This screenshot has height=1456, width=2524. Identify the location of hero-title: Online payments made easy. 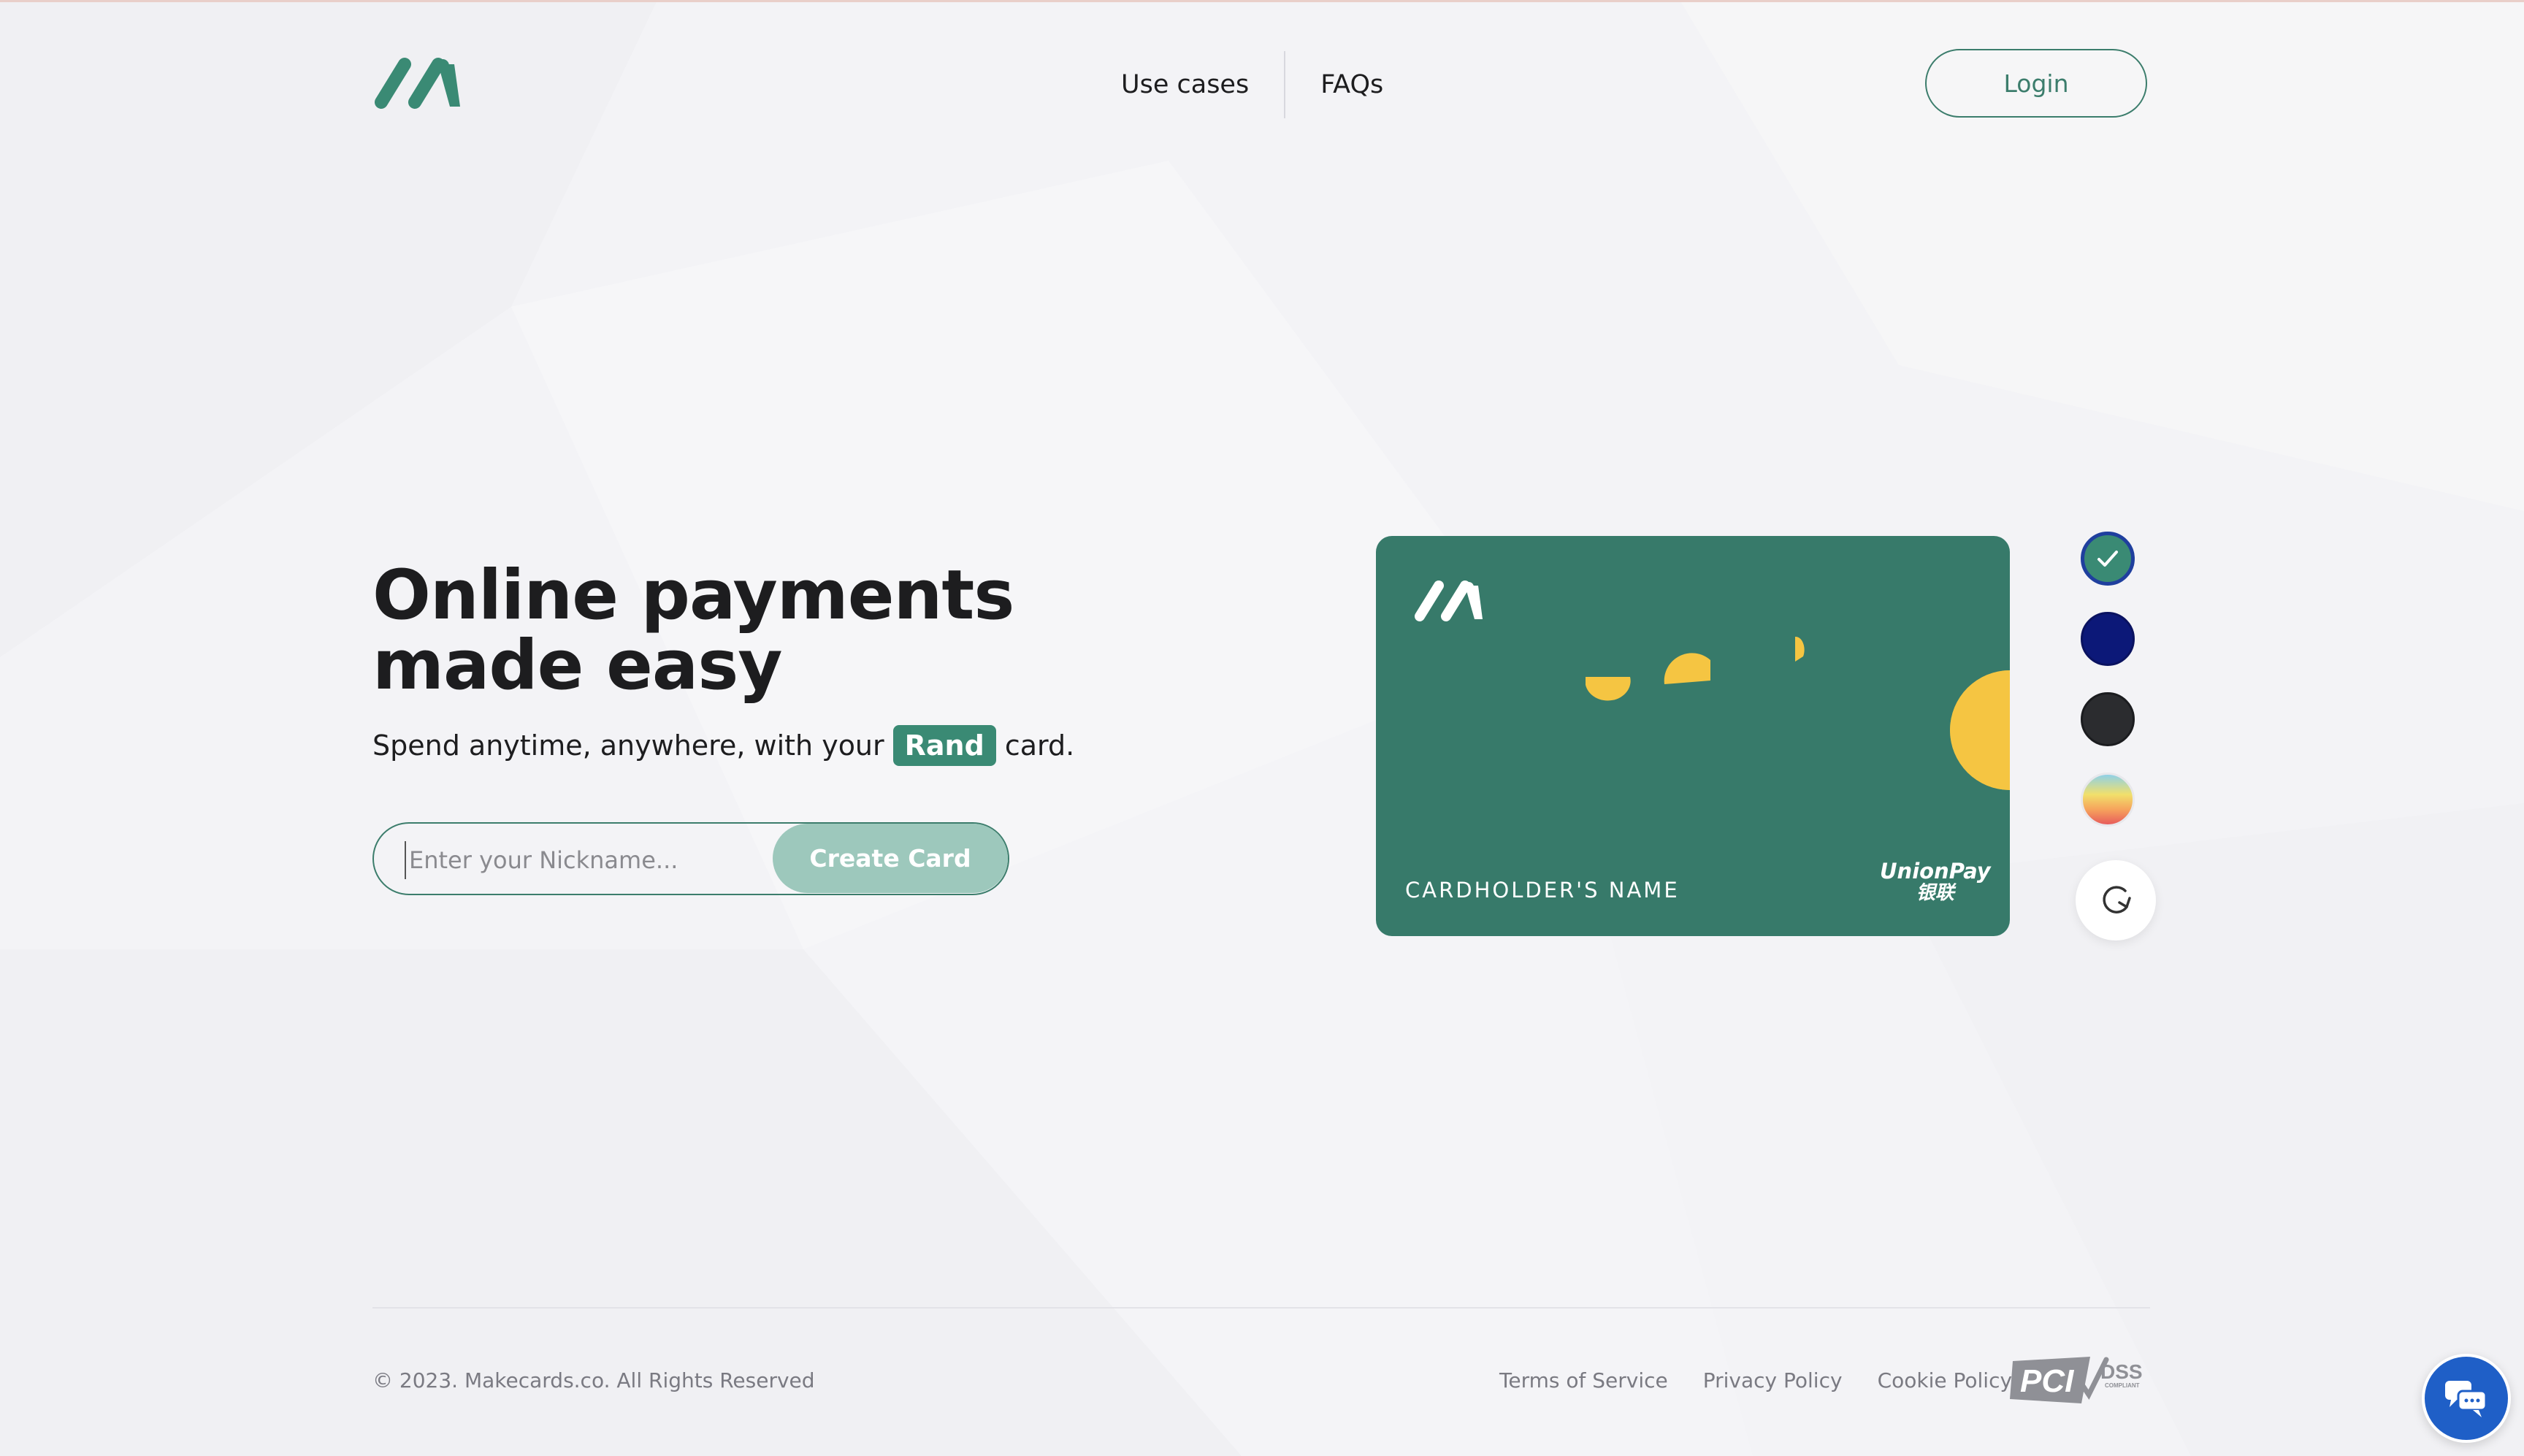
(719, 631).